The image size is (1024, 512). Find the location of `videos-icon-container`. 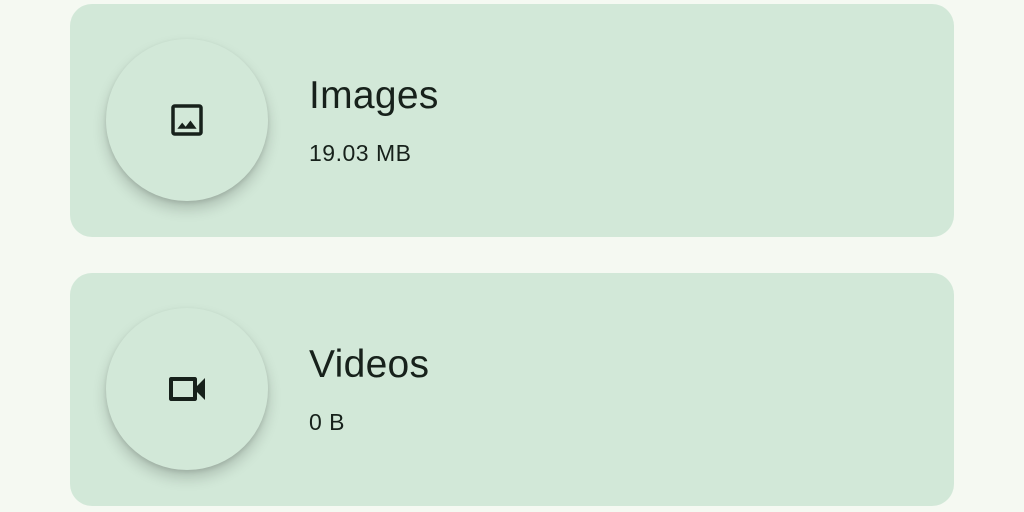

videos-icon-container is located at coordinates (187, 389).